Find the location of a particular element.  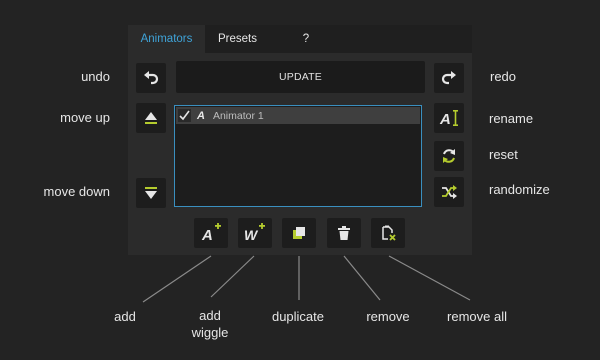

callout-redo: redo is located at coordinates (503, 76).